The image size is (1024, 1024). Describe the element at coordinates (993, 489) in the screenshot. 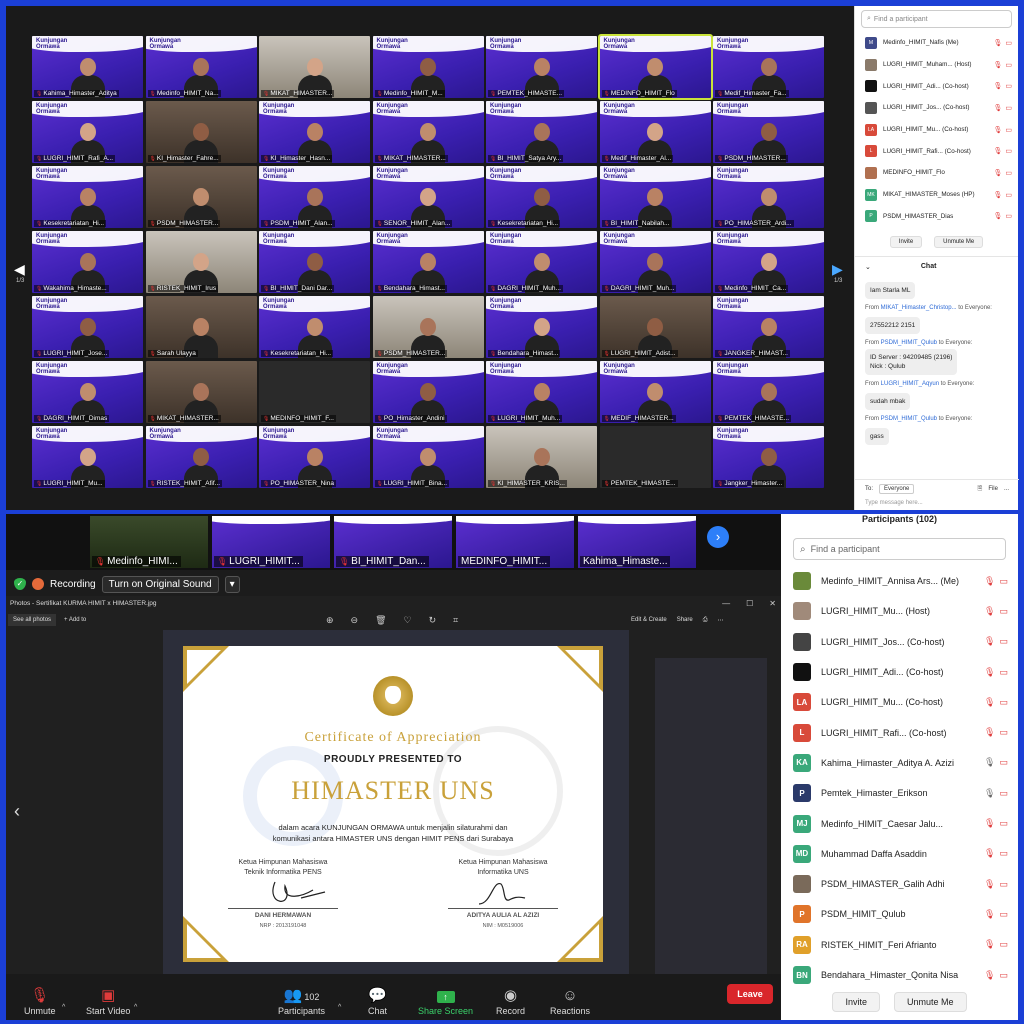

I see `file-button: File` at that location.